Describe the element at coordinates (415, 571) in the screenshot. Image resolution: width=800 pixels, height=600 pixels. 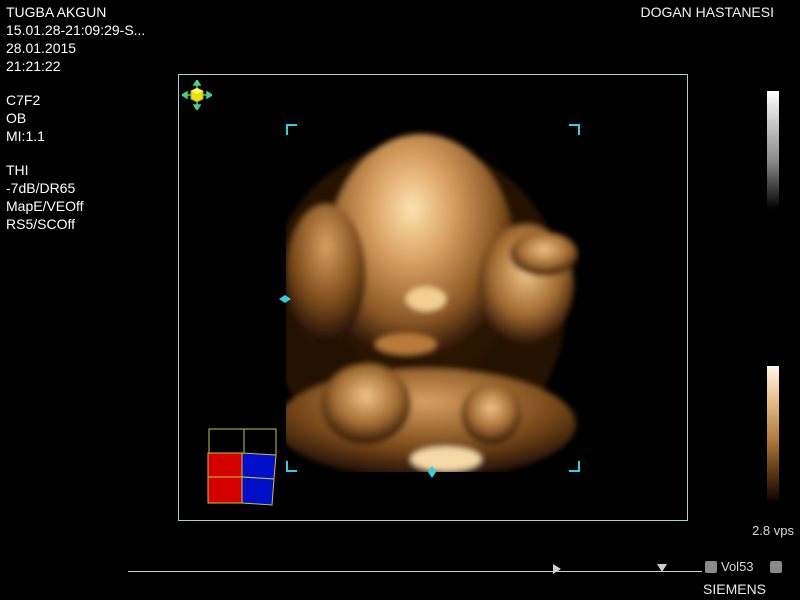
I see `cine-timeline` at that location.